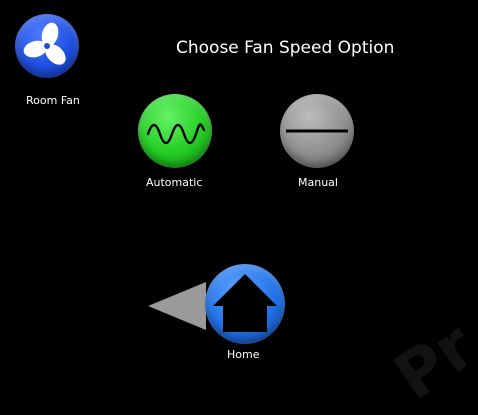 The width and height of the screenshot is (478, 415). Describe the element at coordinates (175, 131) in the screenshot. I see `sine-wave-icon` at that location.